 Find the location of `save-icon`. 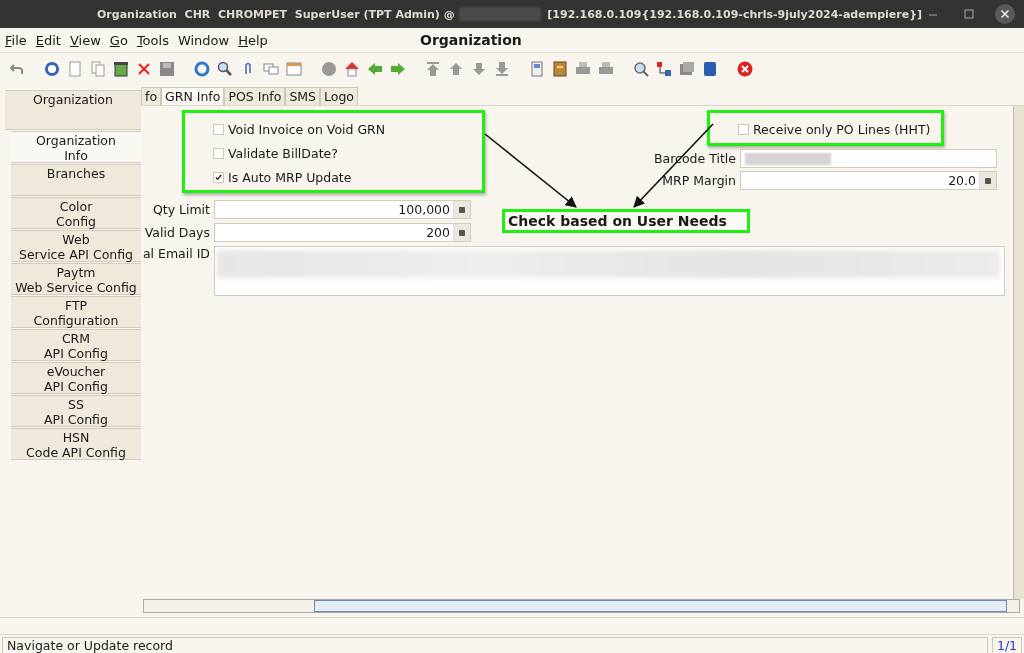

save-icon is located at coordinates (167, 69).